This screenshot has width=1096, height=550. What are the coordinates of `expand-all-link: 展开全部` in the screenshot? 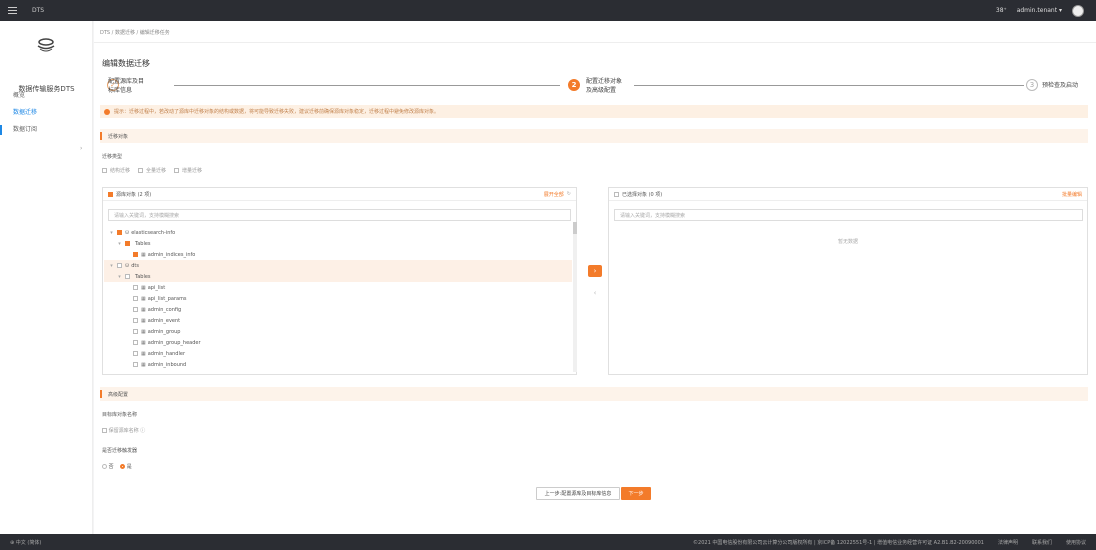 It's located at (554, 194).